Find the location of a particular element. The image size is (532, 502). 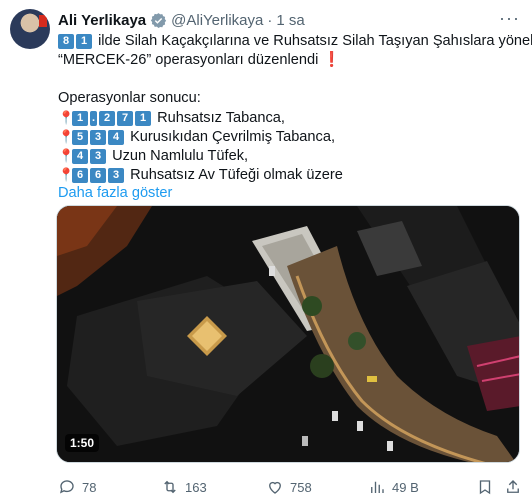

results-title: Operasyonlar sonucu: is located at coordinates (129, 98).